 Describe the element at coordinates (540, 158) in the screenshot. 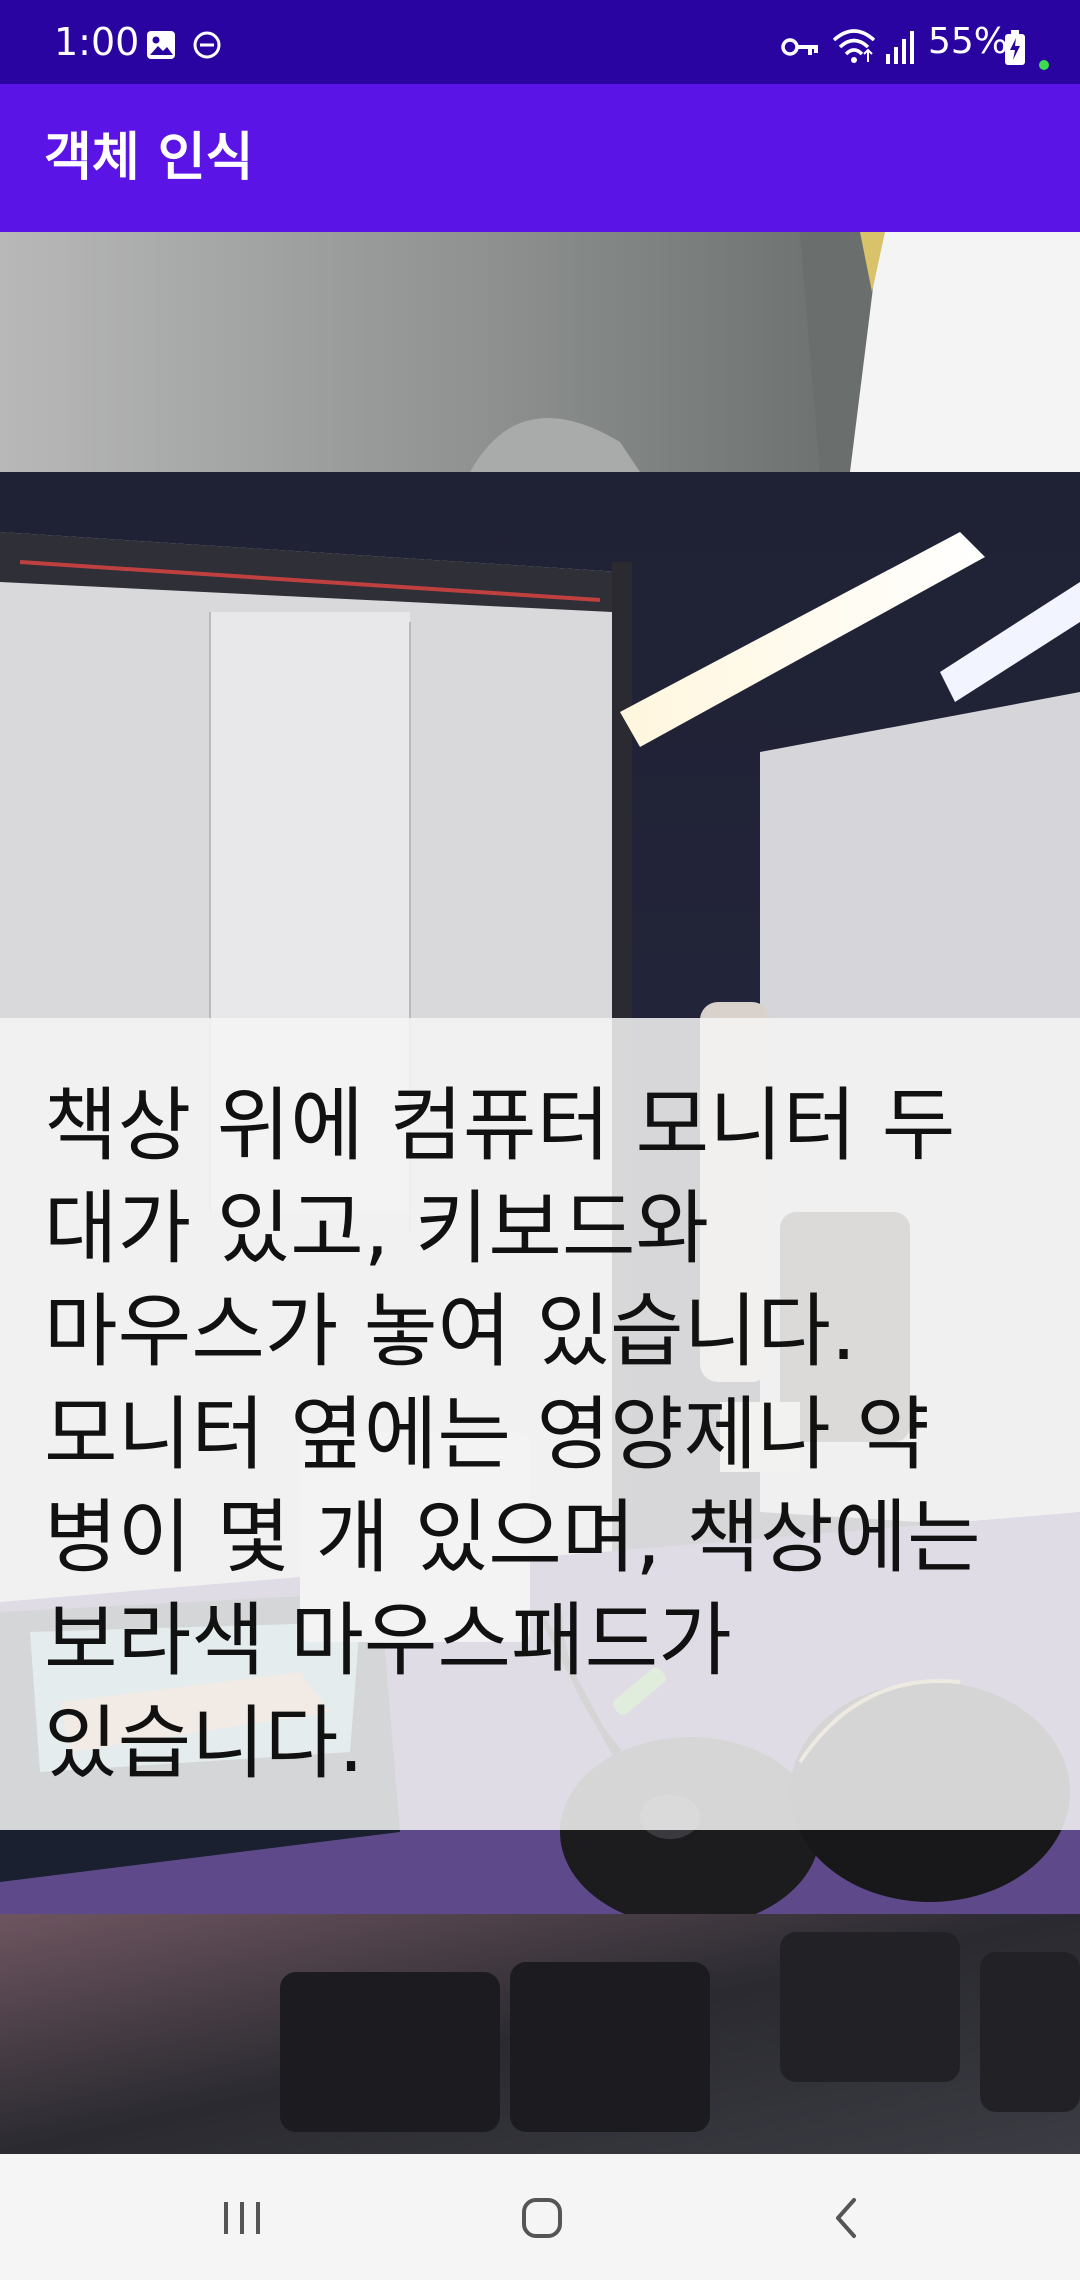

I see `app-bar: 객체 인식` at that location.